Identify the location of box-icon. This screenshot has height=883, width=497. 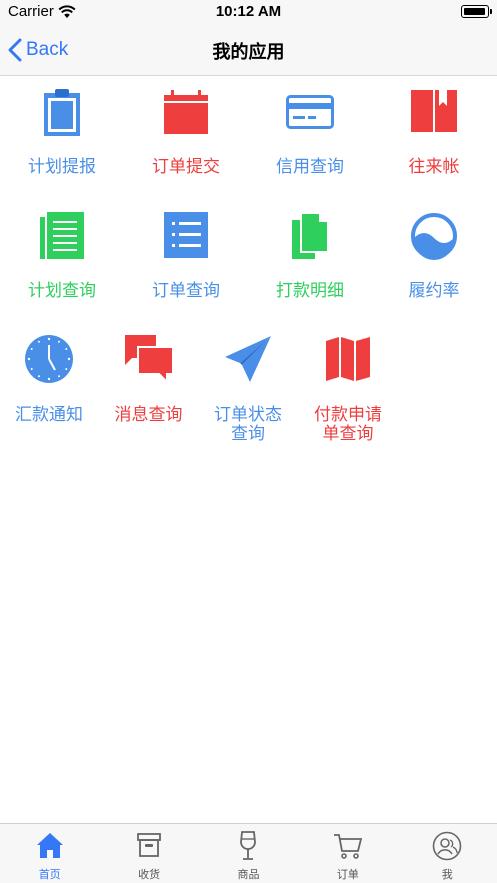
(149, 845).